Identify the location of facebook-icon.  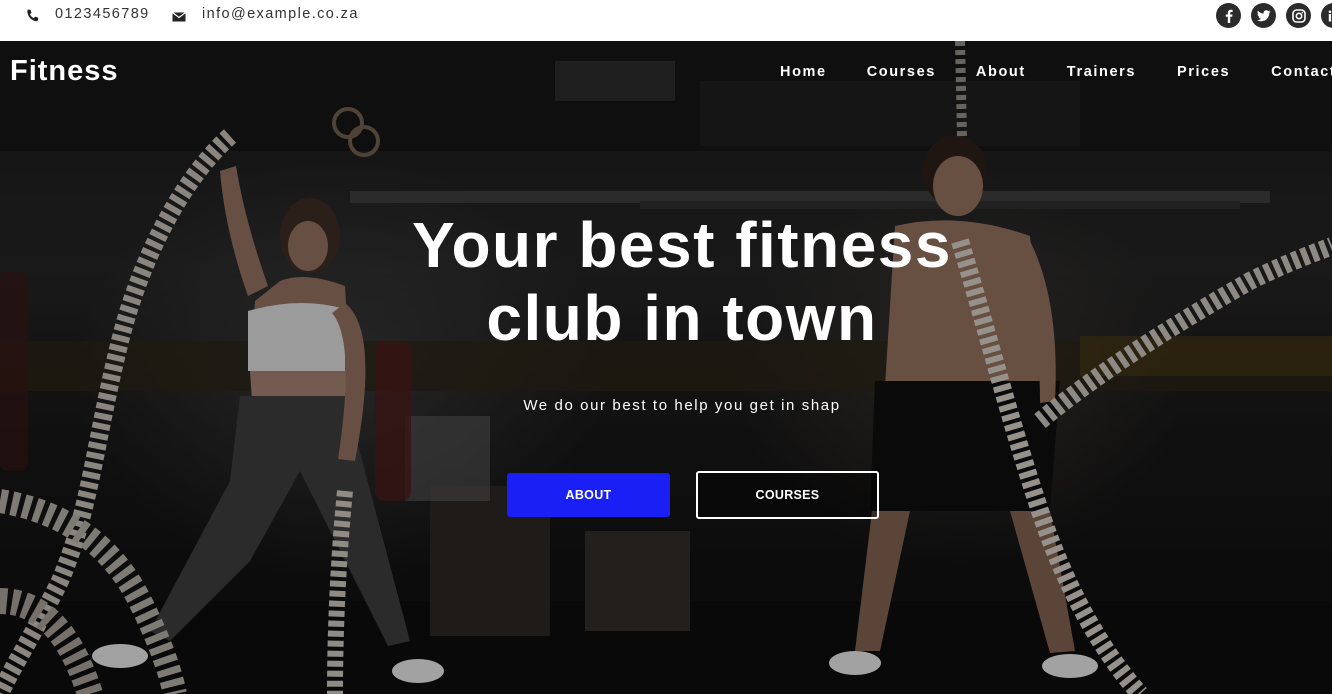
(1228, 15).